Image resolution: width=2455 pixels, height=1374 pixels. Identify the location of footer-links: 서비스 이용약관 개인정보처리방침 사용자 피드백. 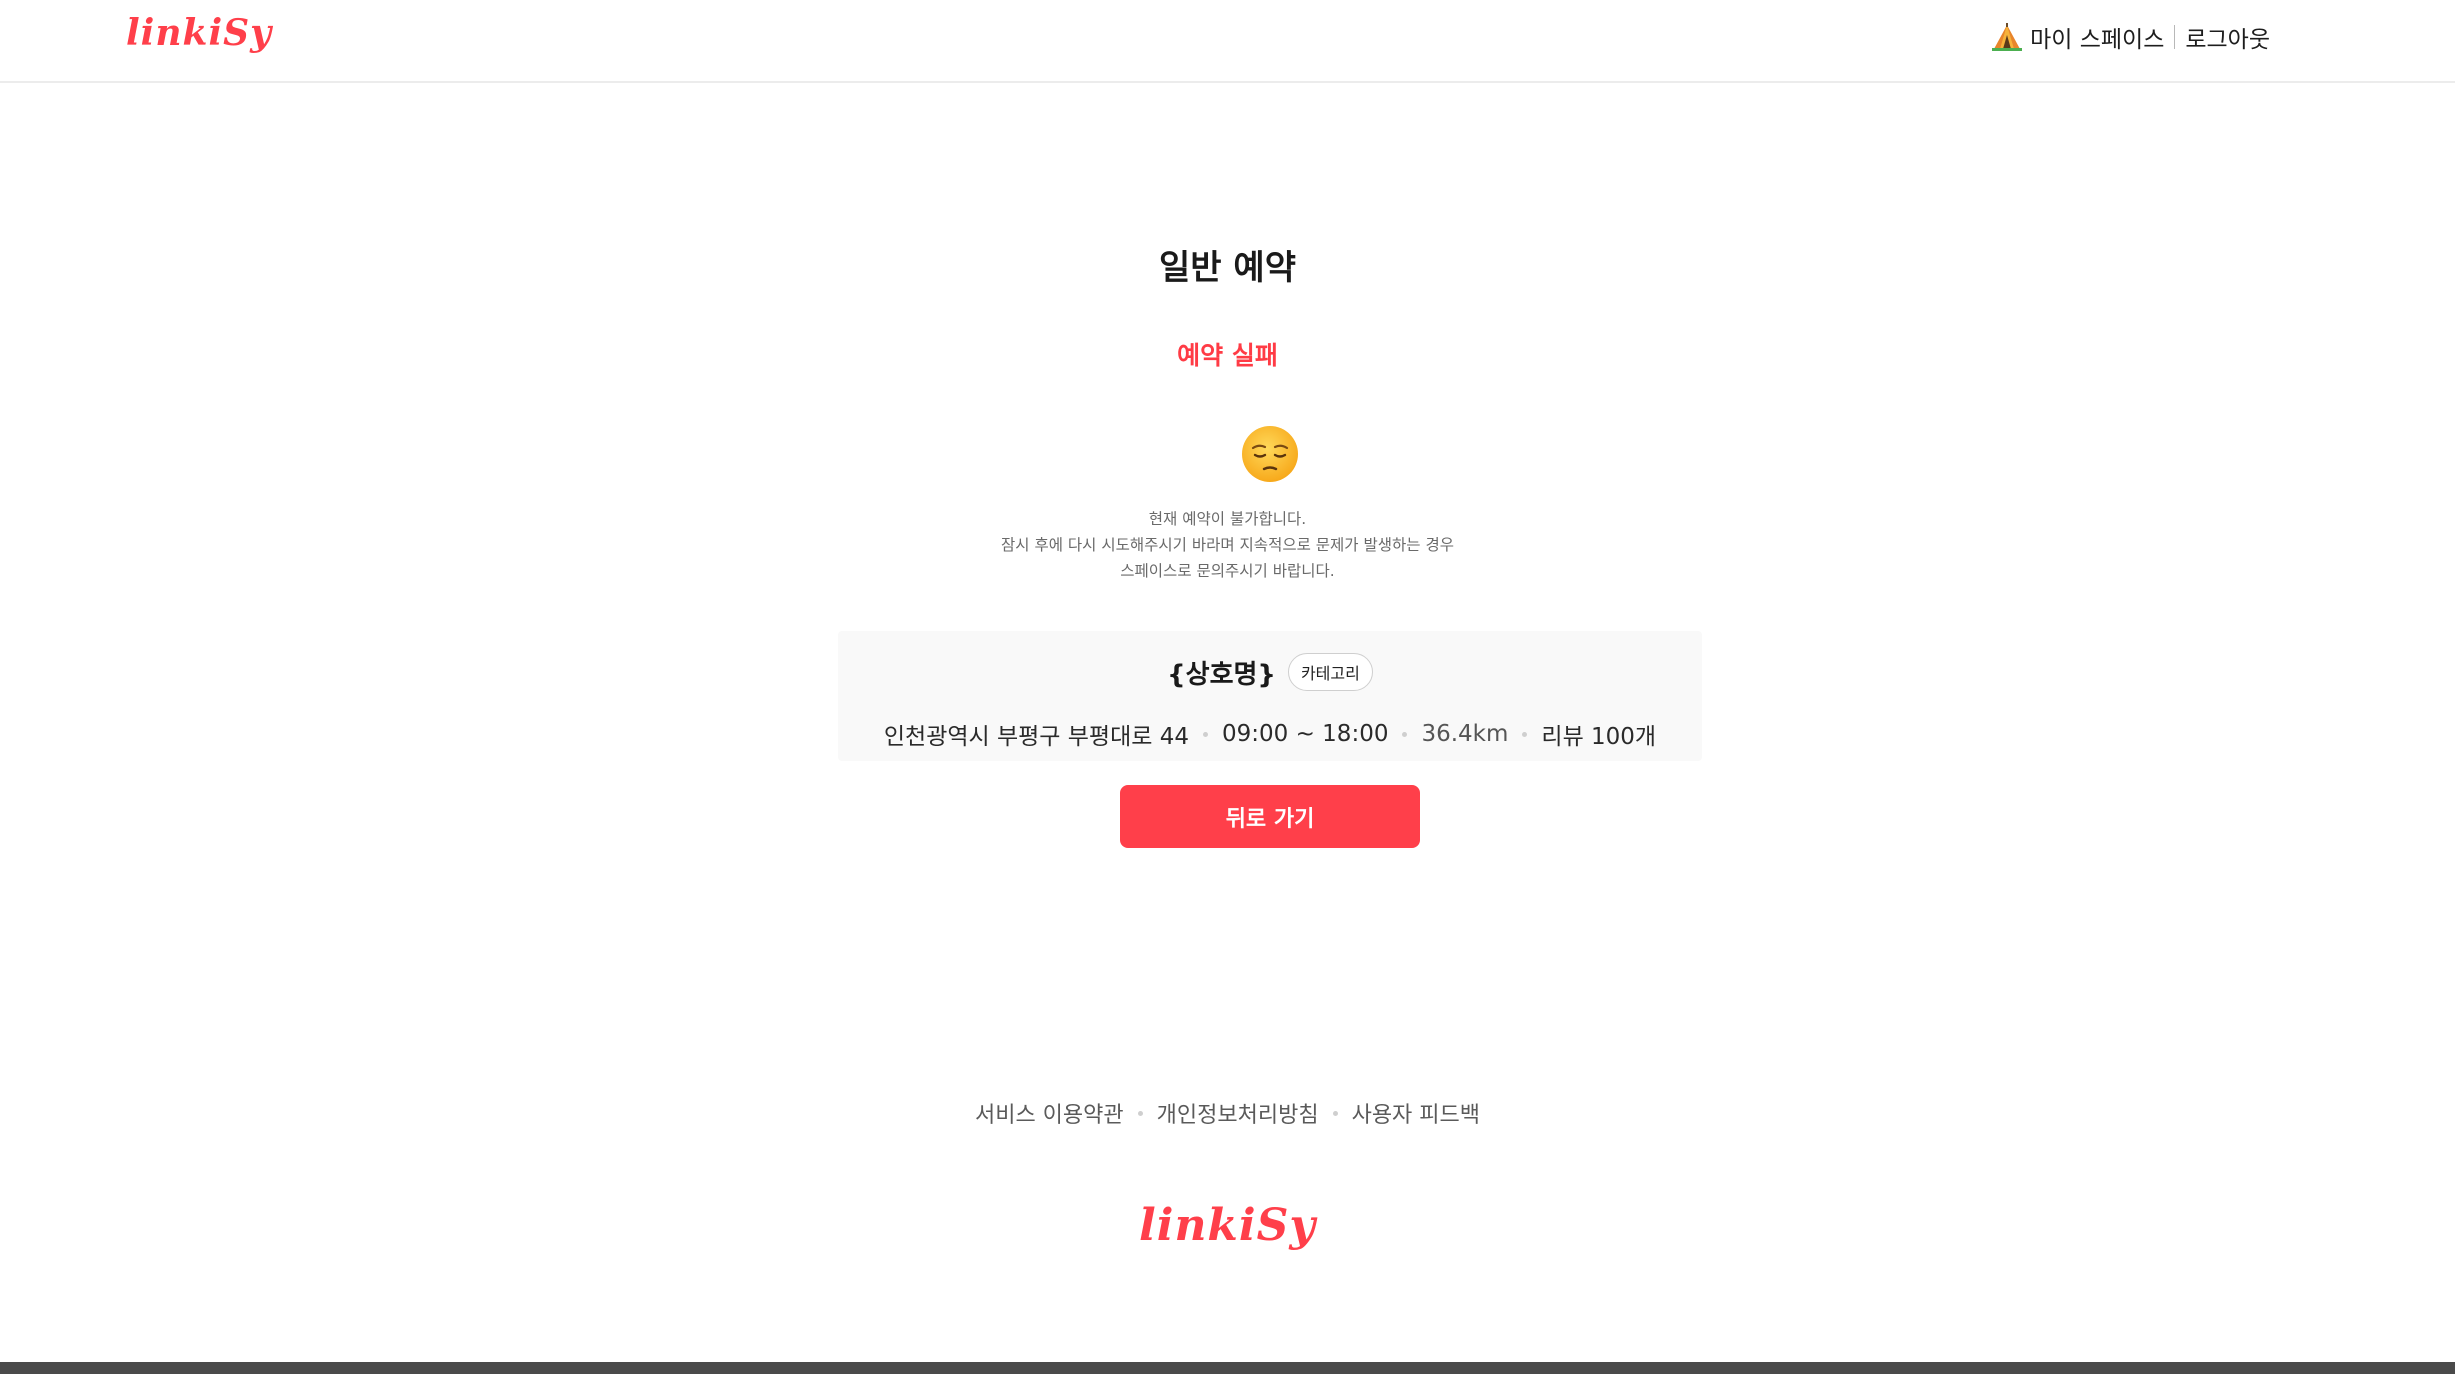
(1227, 1113).